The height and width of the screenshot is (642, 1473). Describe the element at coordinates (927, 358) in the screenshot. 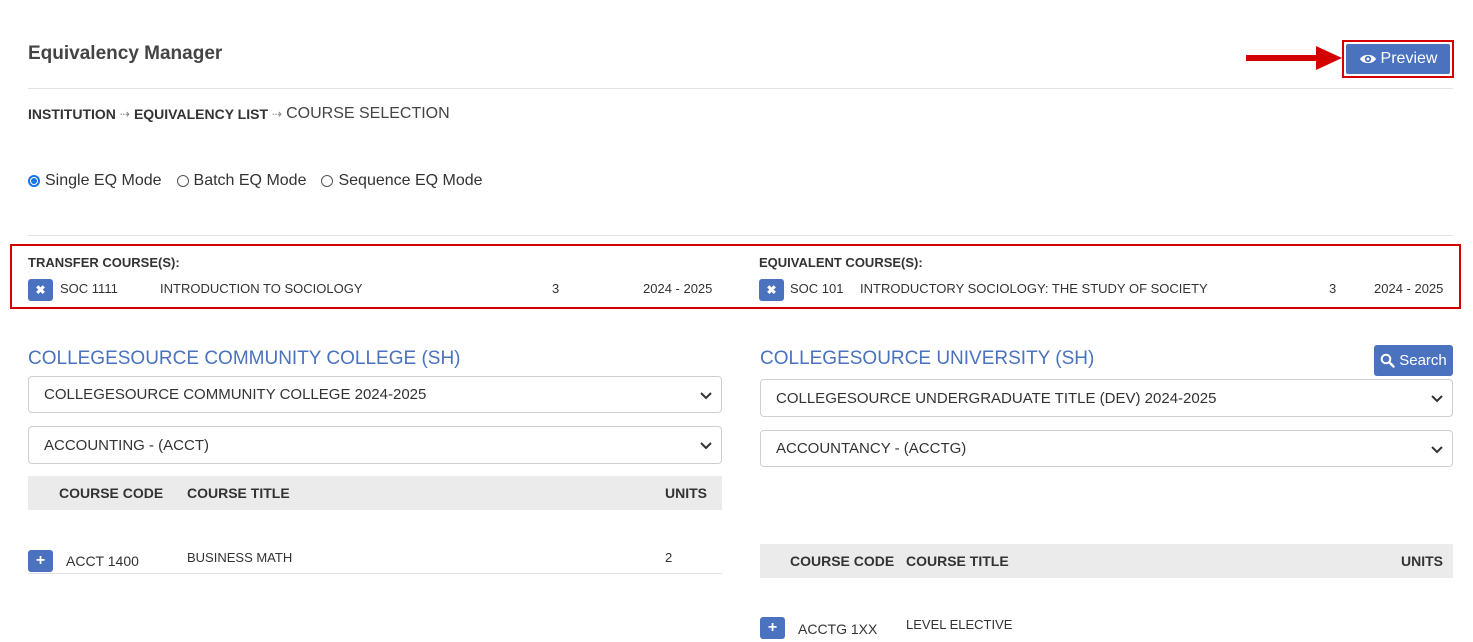

I see `right-institution-title: COLLEGESOURCE UNIVERSITY (SH)` at that location.